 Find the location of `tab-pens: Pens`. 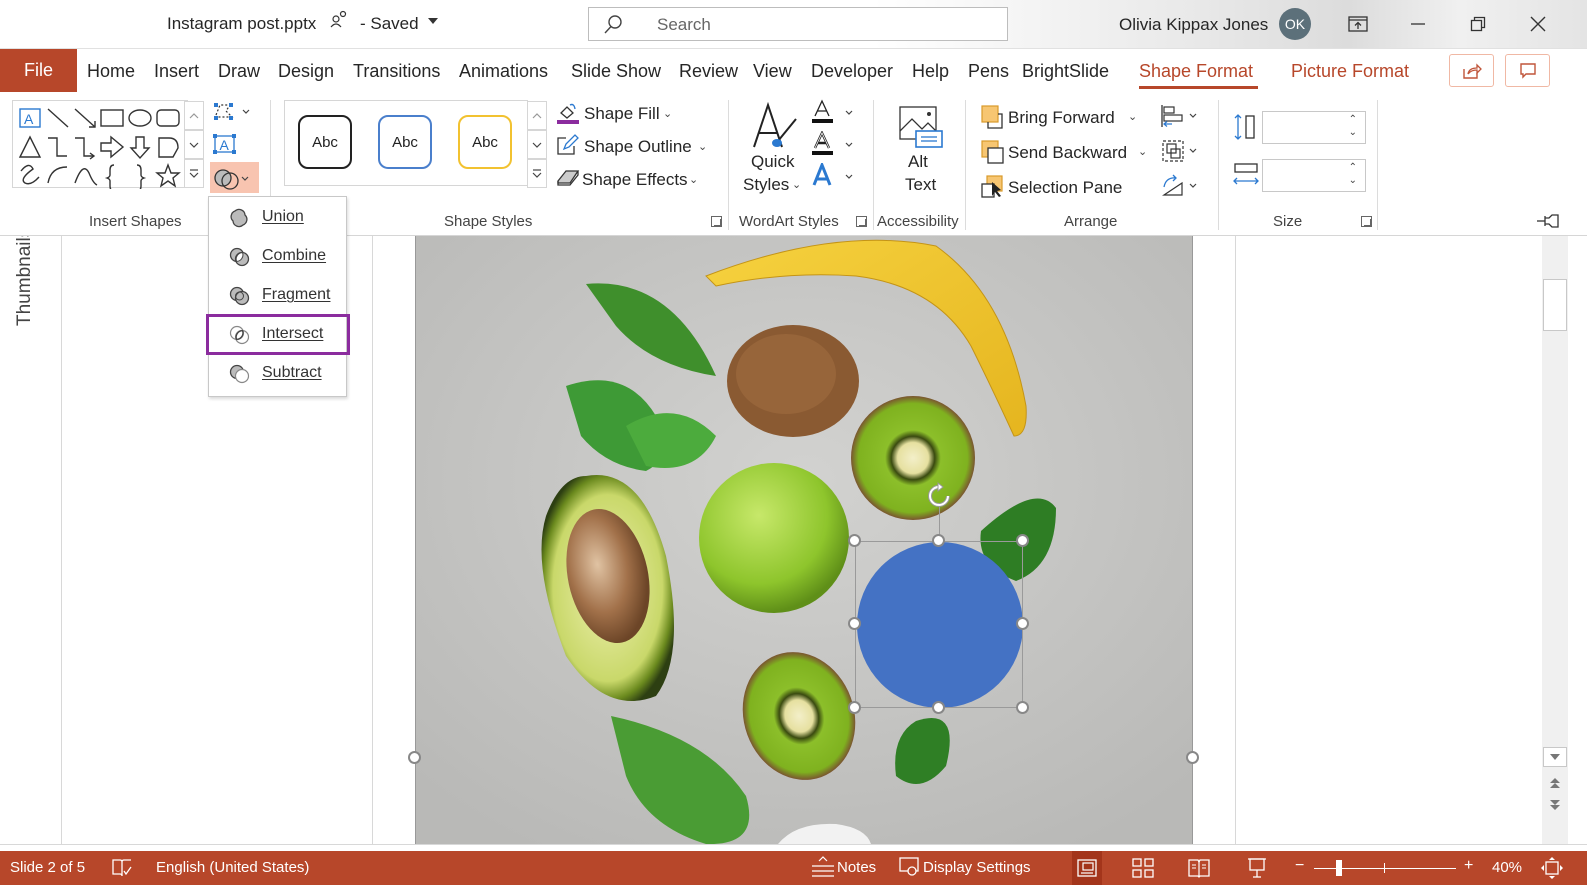

tab-pens: Pens is located at coordinates (988, 71).